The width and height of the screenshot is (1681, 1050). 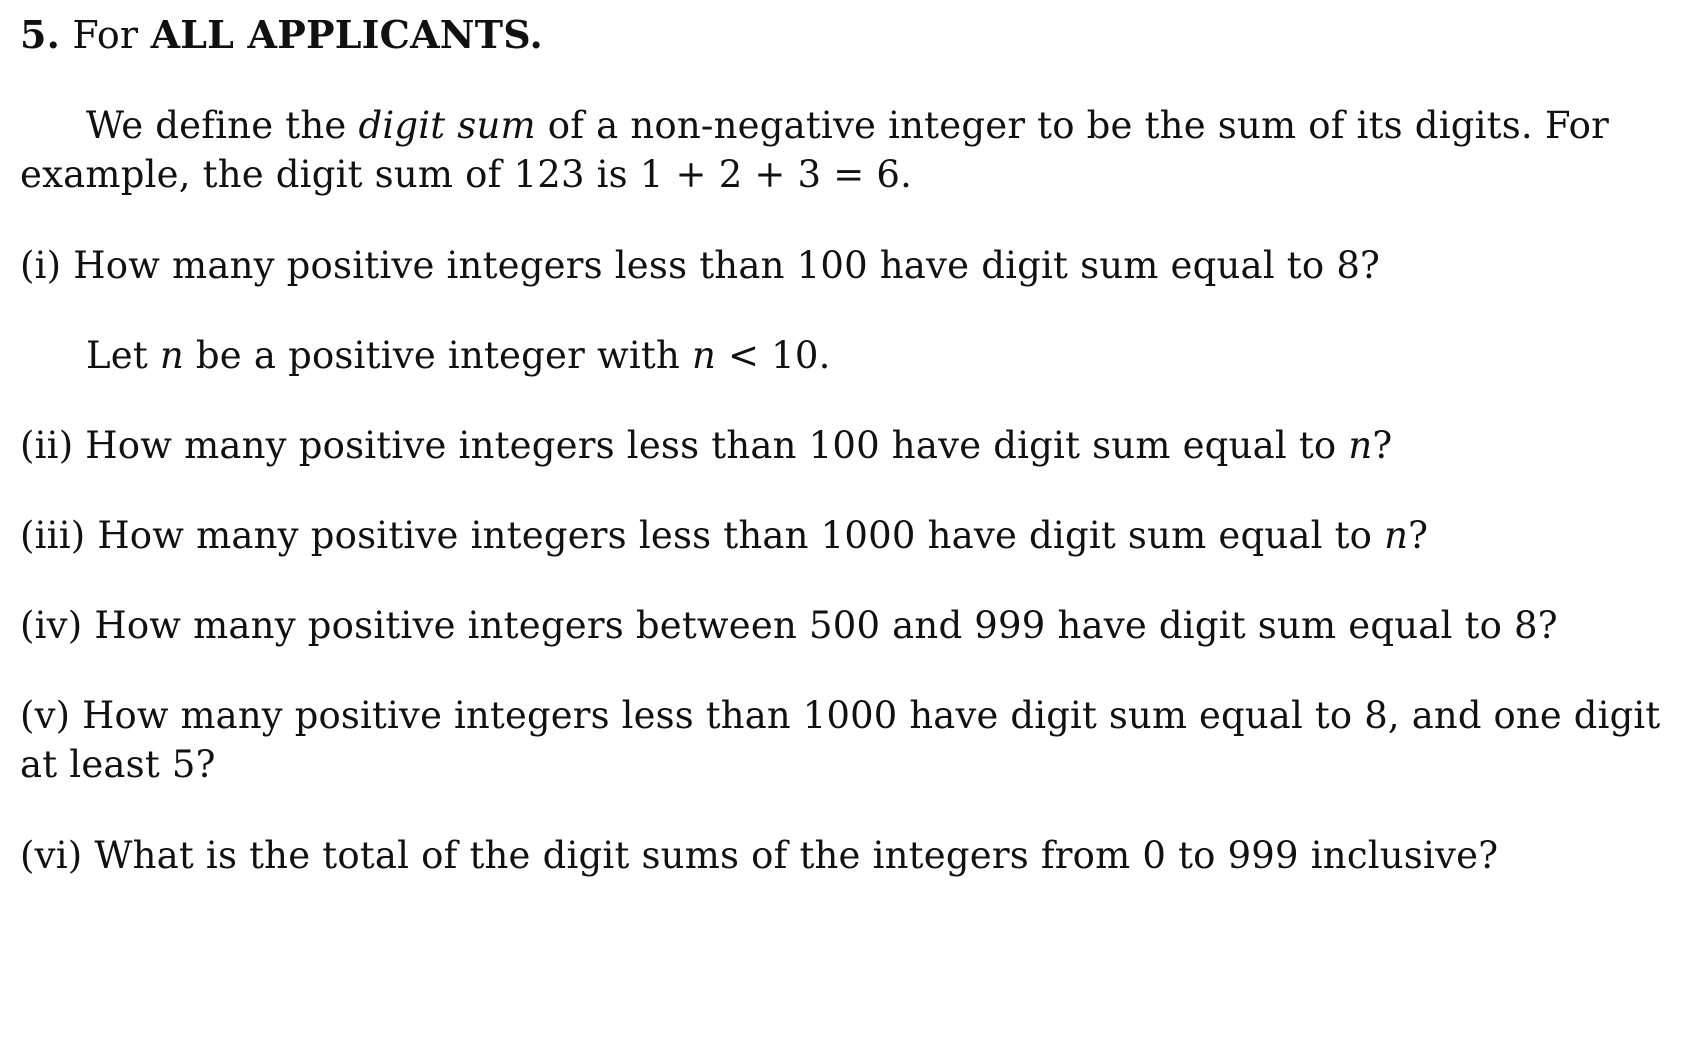 What do you see at coordinates (40, 34) in the screenshot?
I see `question-number: 5.` at bounding box center [40, 34].